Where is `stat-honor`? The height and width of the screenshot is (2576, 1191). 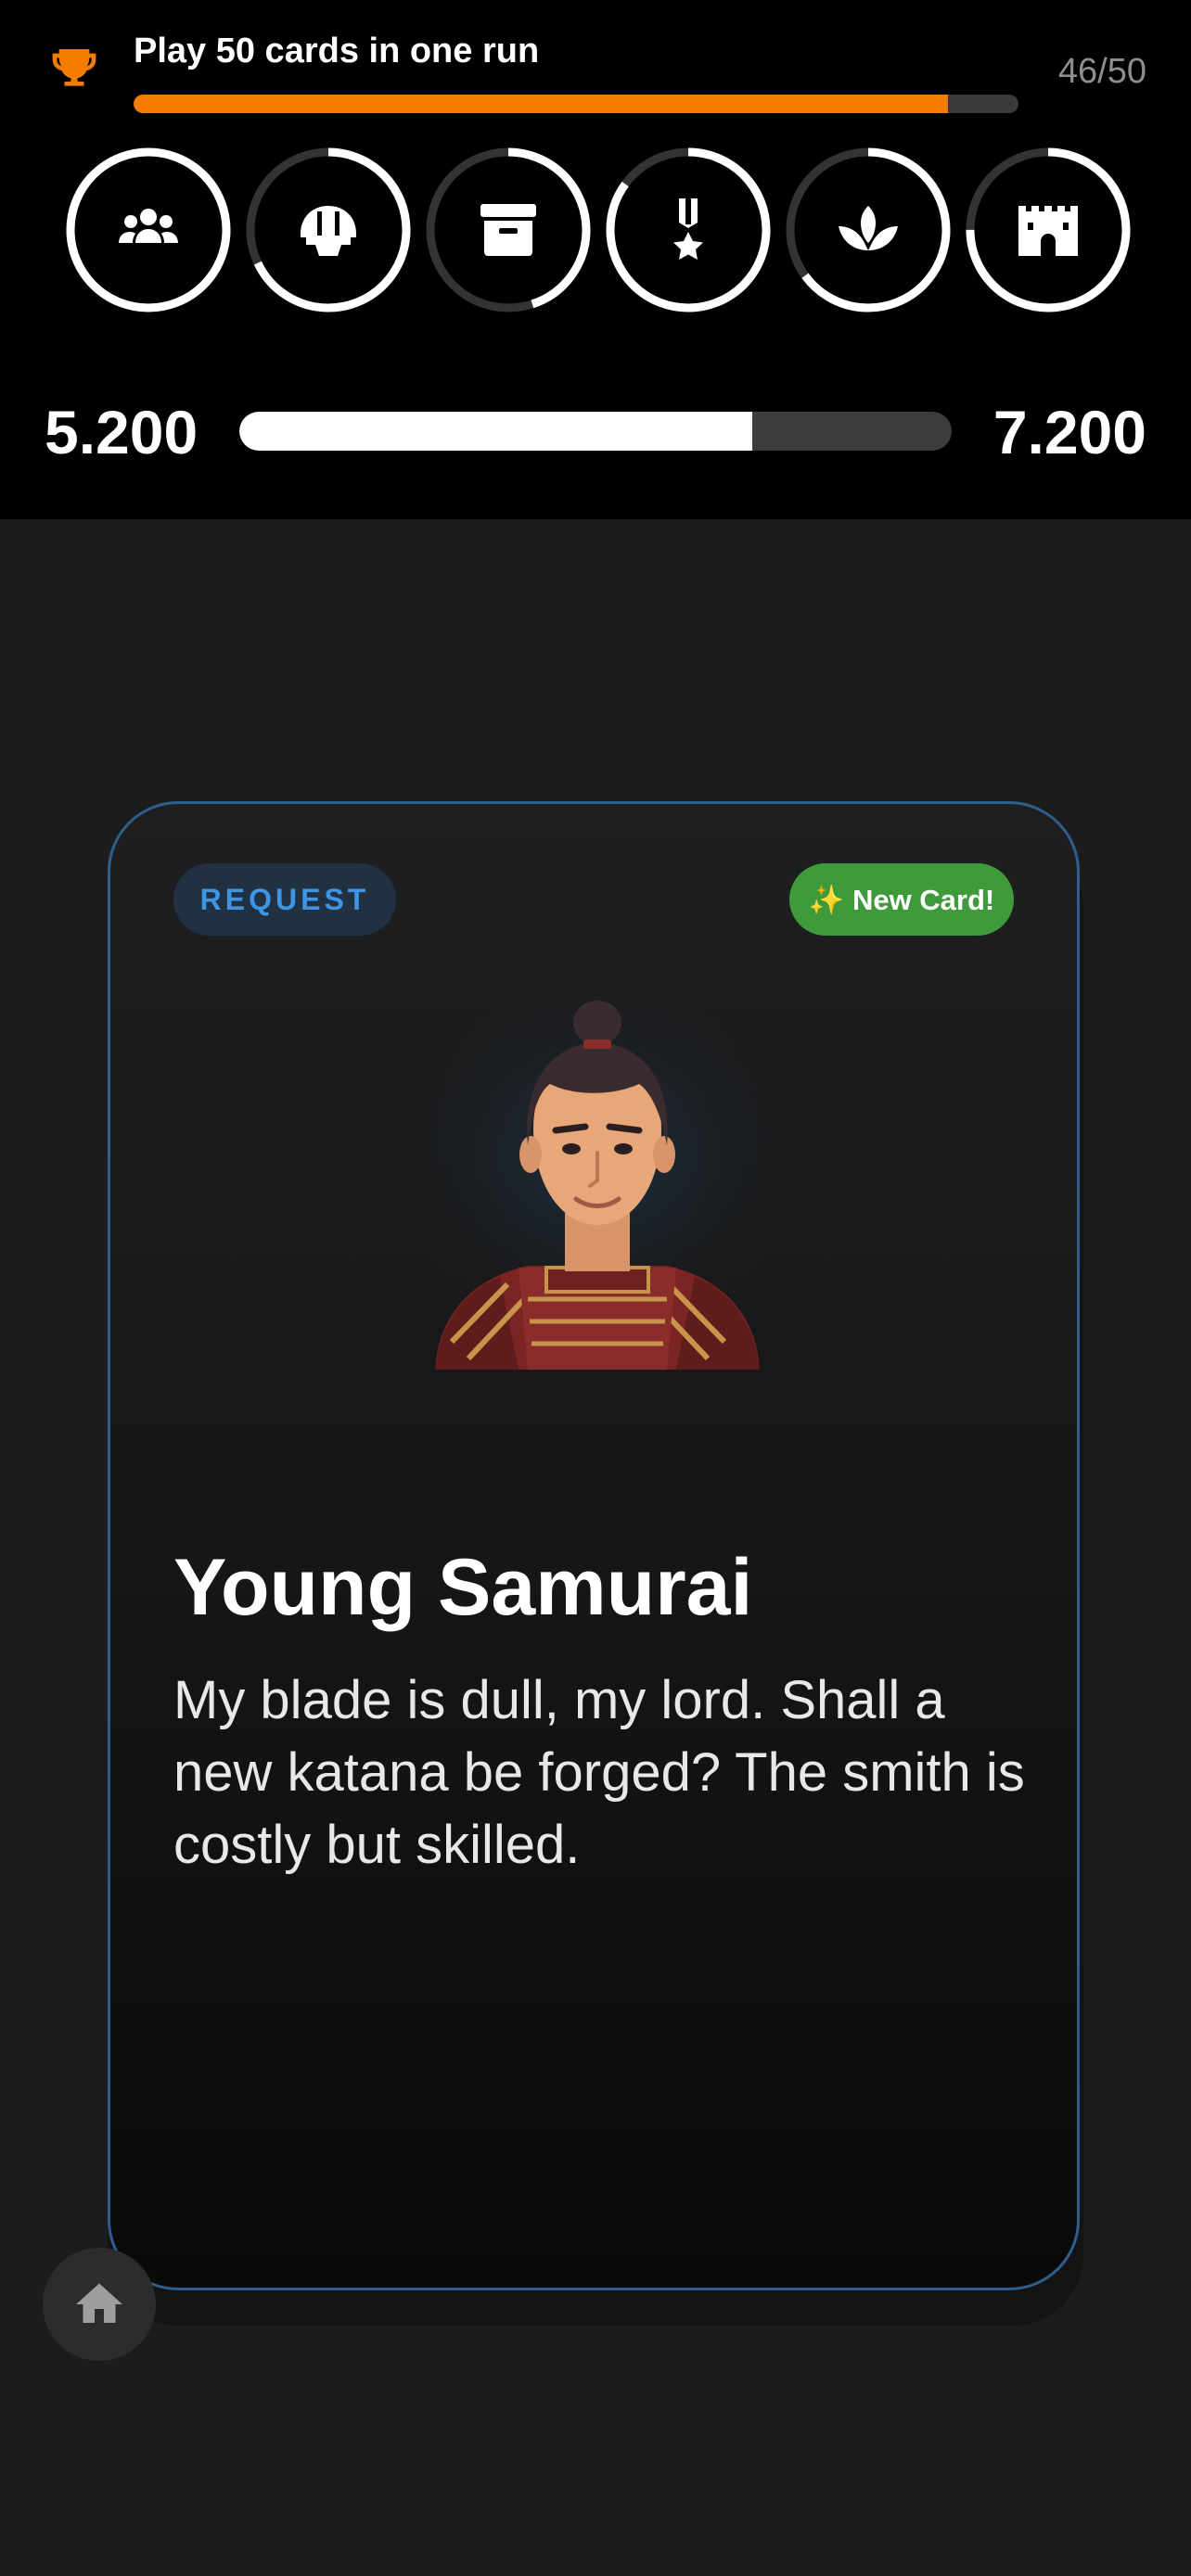 stat-honor is located at coordinates (688, 230).